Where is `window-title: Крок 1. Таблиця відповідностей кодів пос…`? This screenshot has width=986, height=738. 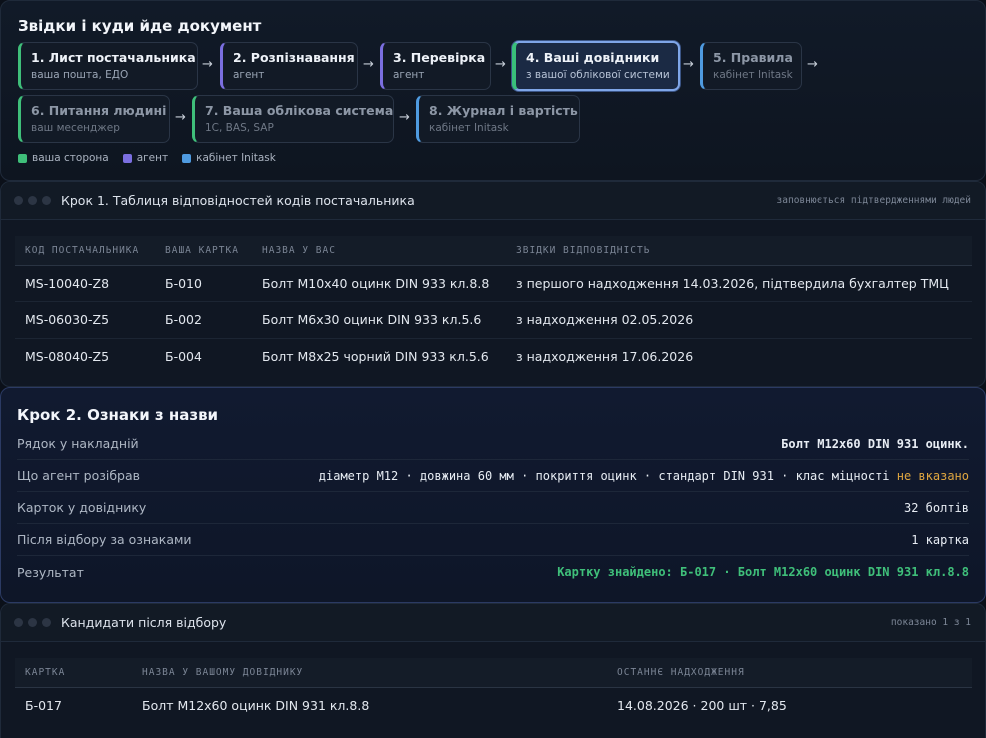
window-title: Крок 1. Таблиця відповідностей кодів пос… is located at coordinates (238, 200).